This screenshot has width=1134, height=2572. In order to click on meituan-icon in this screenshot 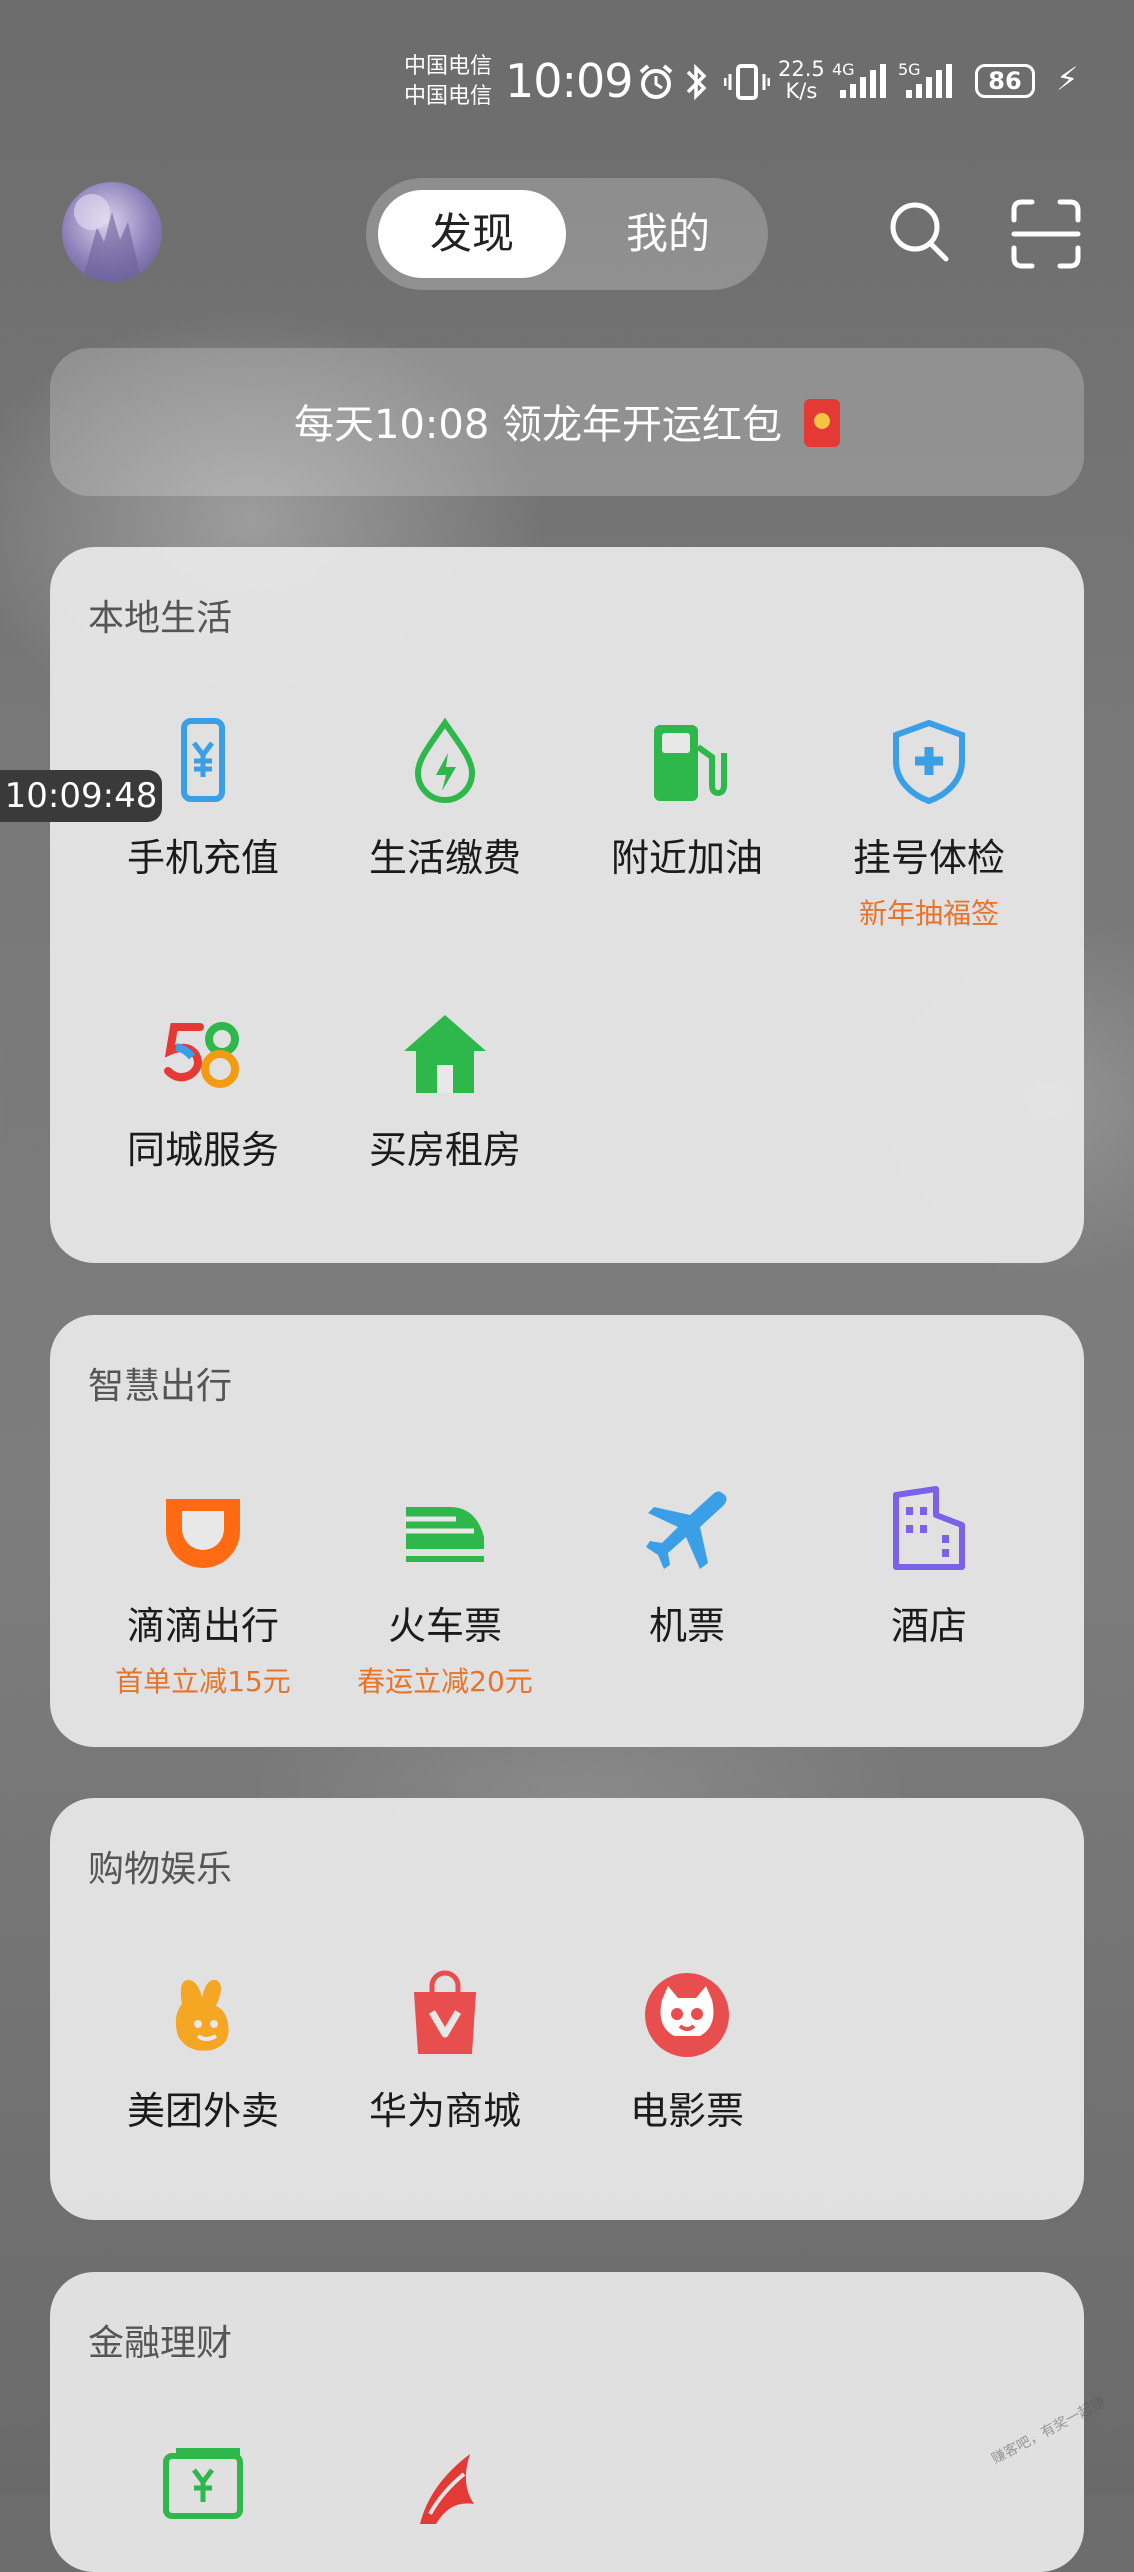, I will do `click(202, 2015)`.